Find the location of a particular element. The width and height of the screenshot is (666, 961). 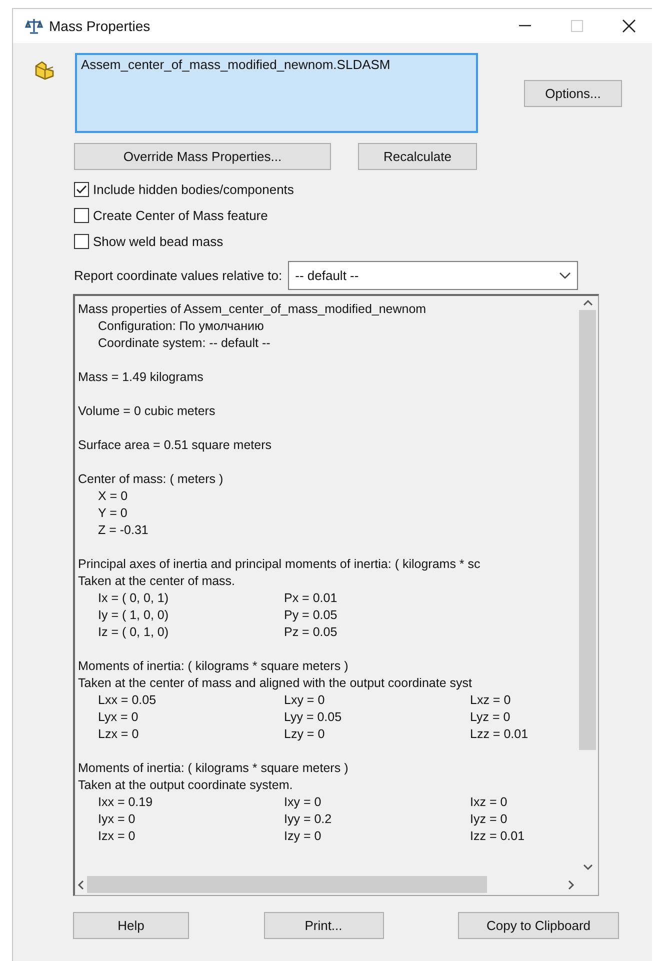

minimize-icon is located at coordinates (525, 26).